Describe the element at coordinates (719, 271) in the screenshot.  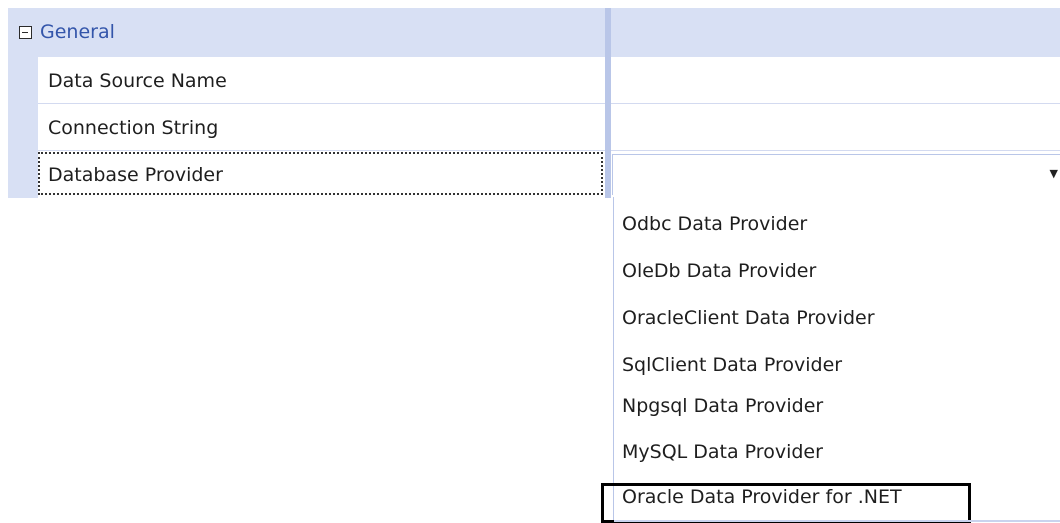
I see `dropdown-option-oledb: OleDb Data Provider` at that location.